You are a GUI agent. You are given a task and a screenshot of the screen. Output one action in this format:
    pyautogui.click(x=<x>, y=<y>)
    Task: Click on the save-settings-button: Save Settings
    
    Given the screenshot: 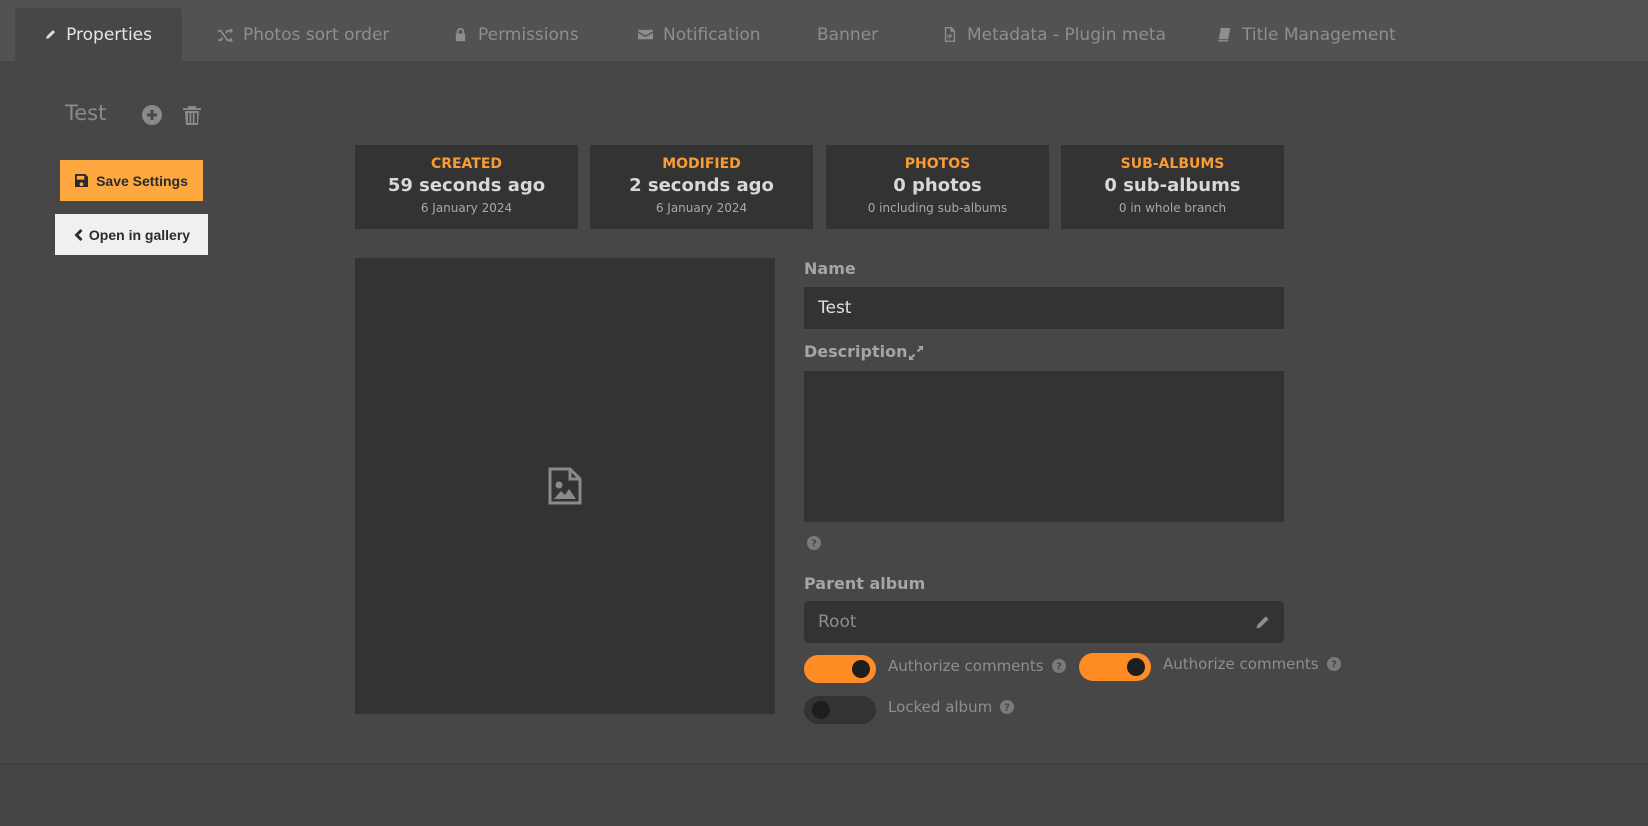 What is the action you would take?
    pyautogui.click(x=131, y=180)
    